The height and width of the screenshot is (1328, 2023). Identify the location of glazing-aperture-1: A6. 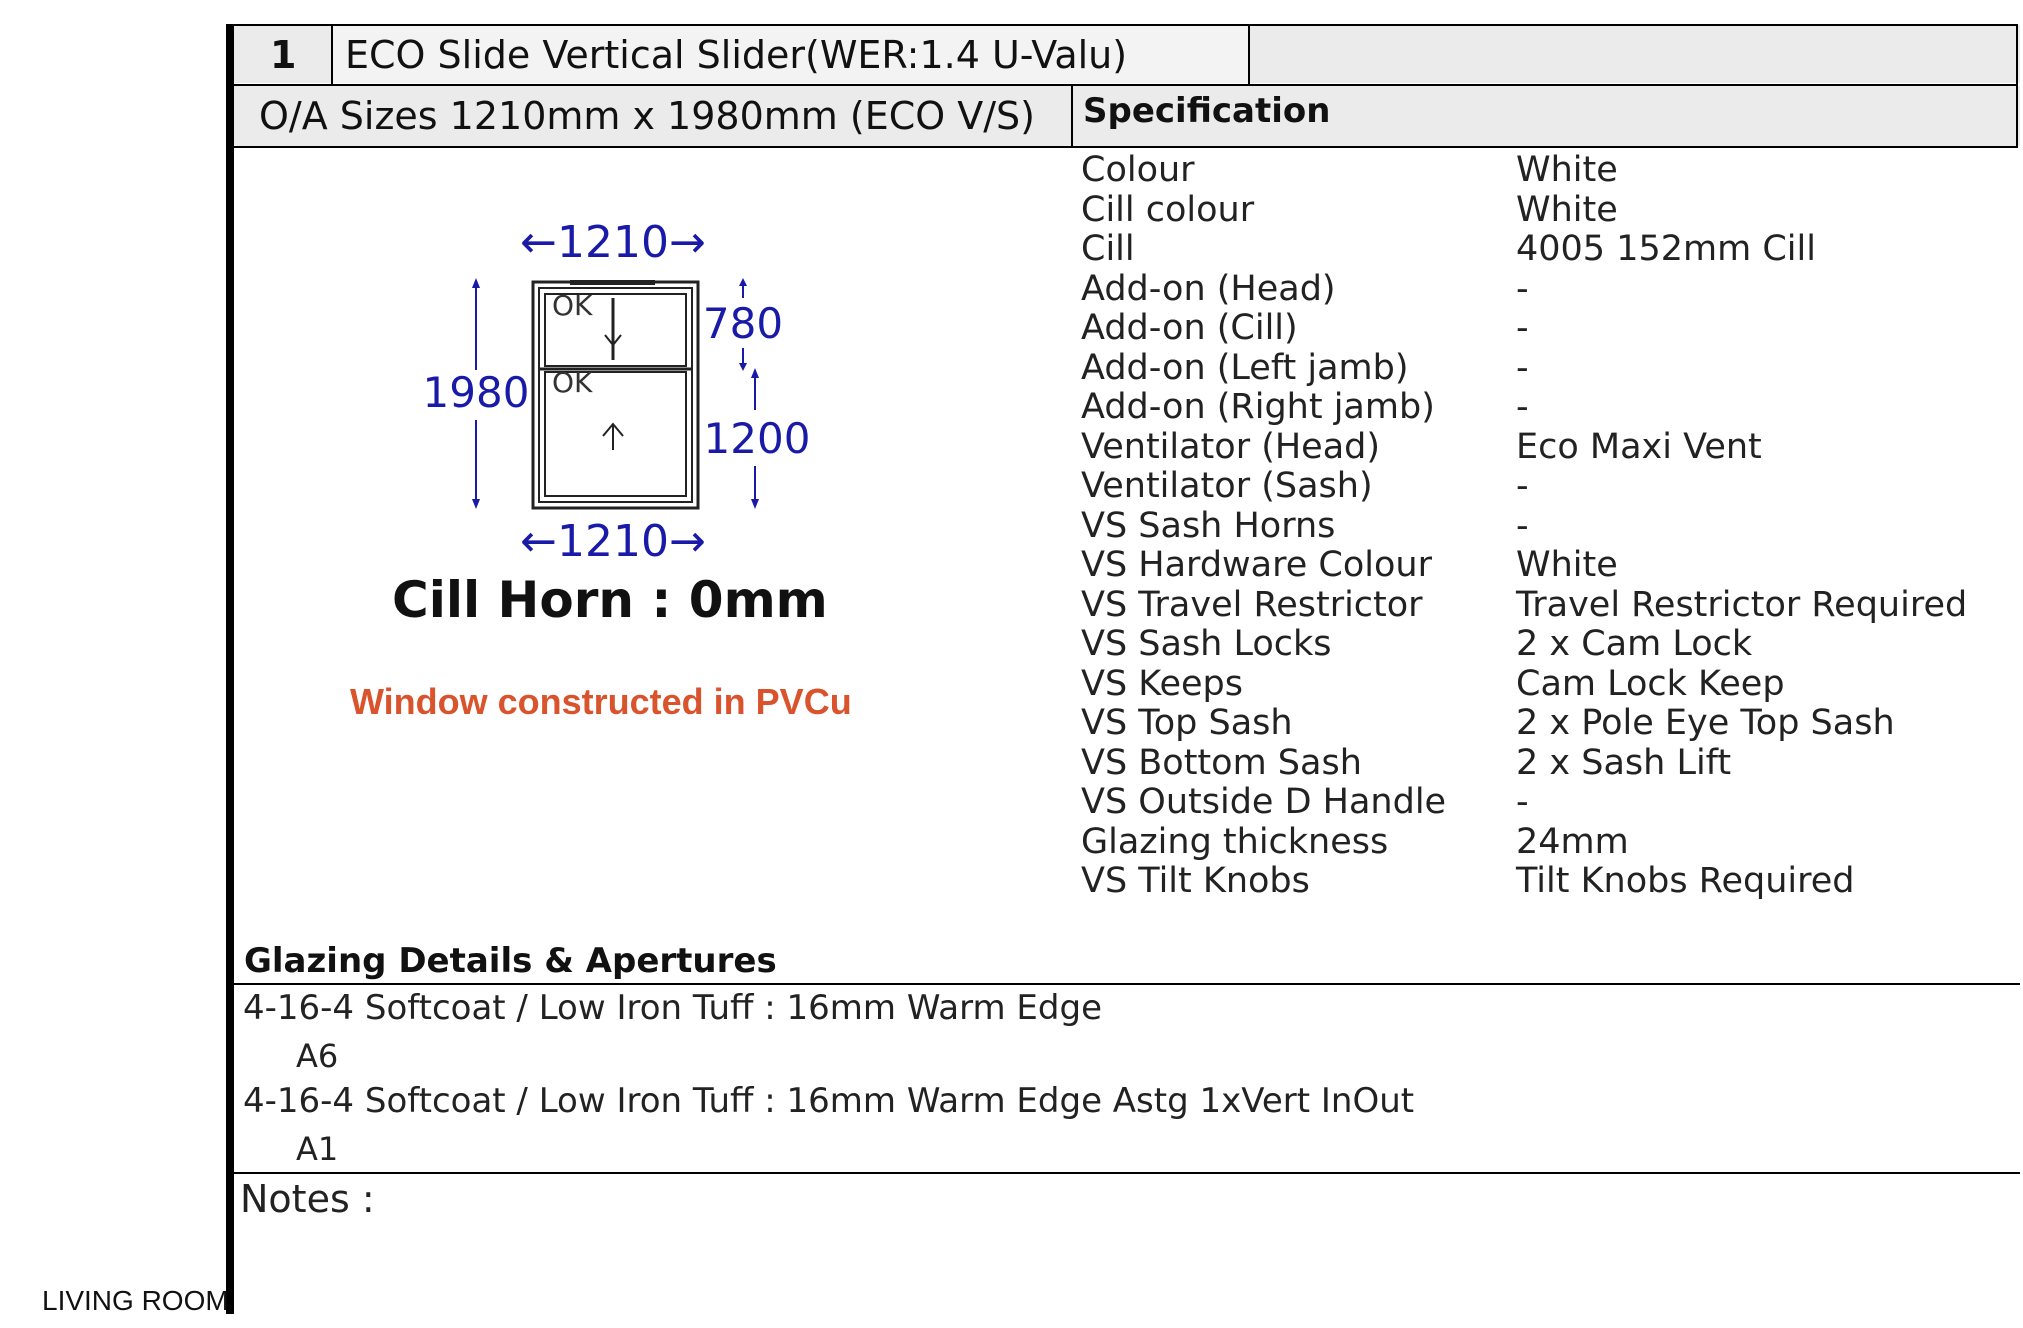
(317, 1056).